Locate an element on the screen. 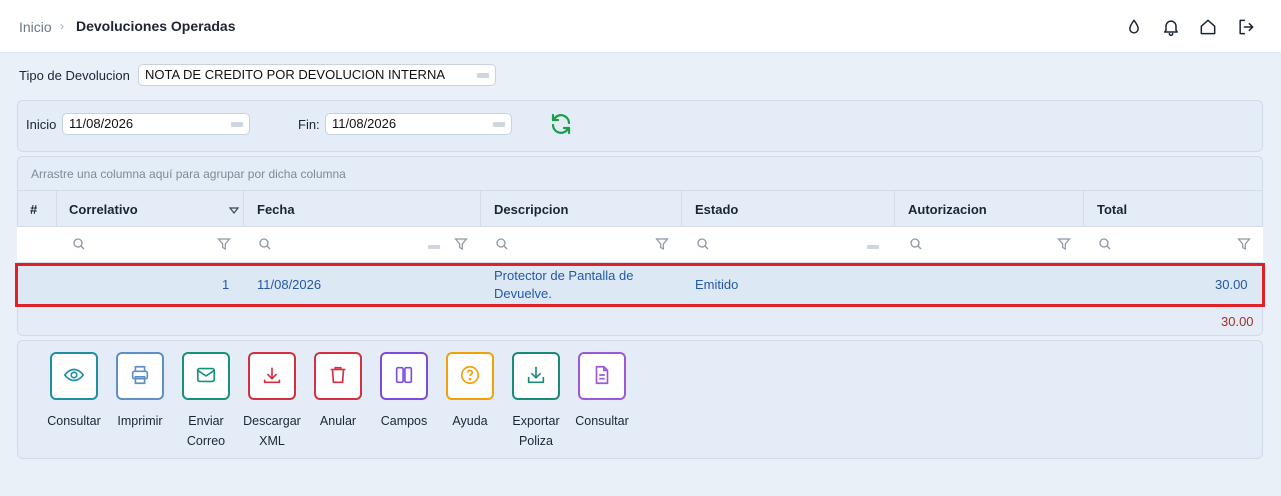  exportar-poliza-label: Exportar Poliza is located at coordinates (536, 431).